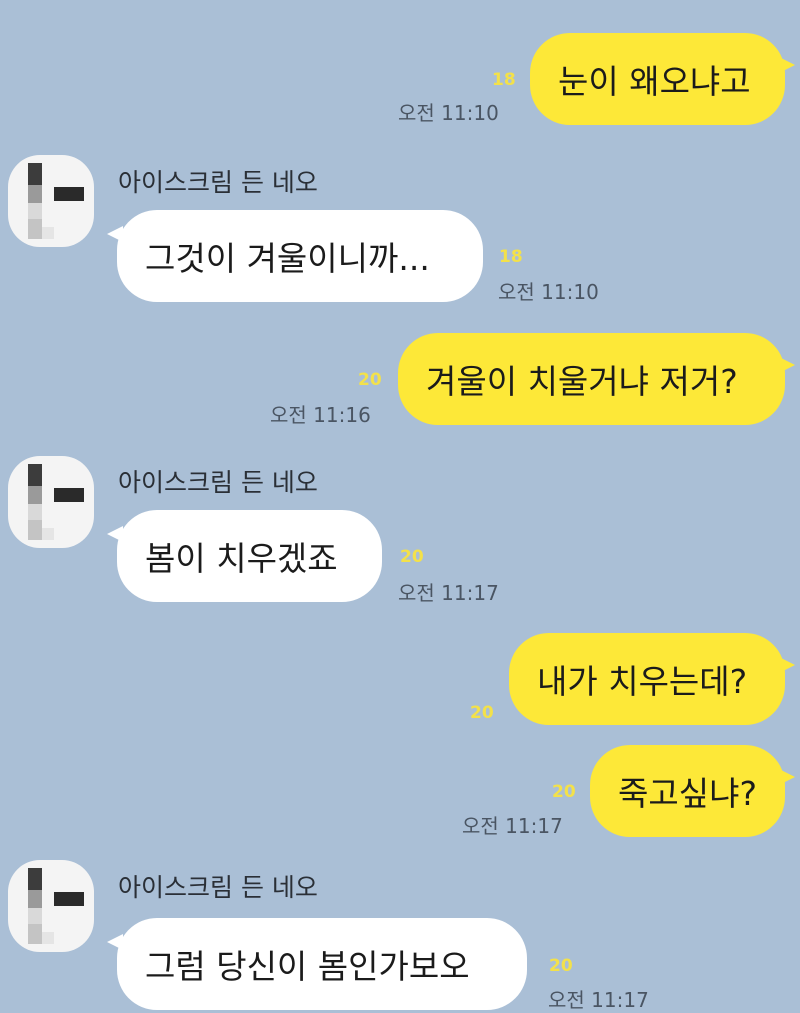 This screenshot has height=1013, width=800. What do you see at coordinates (687, 793) in the screenshot?
I see `message-text: 죽고싶냐?` at bounding box center [687, 793].